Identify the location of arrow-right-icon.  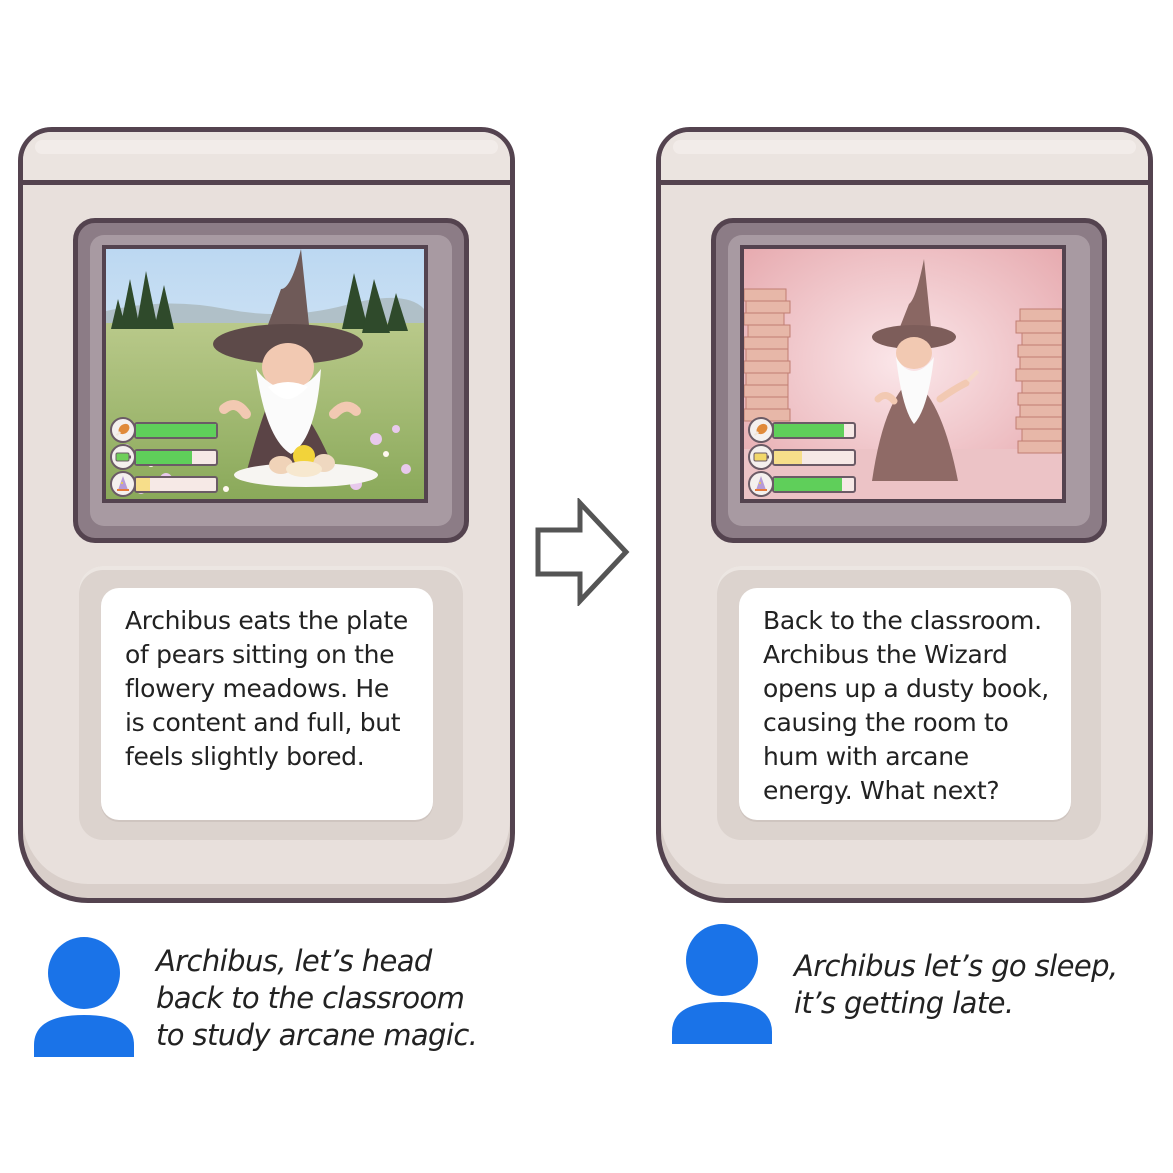
(582, 552).